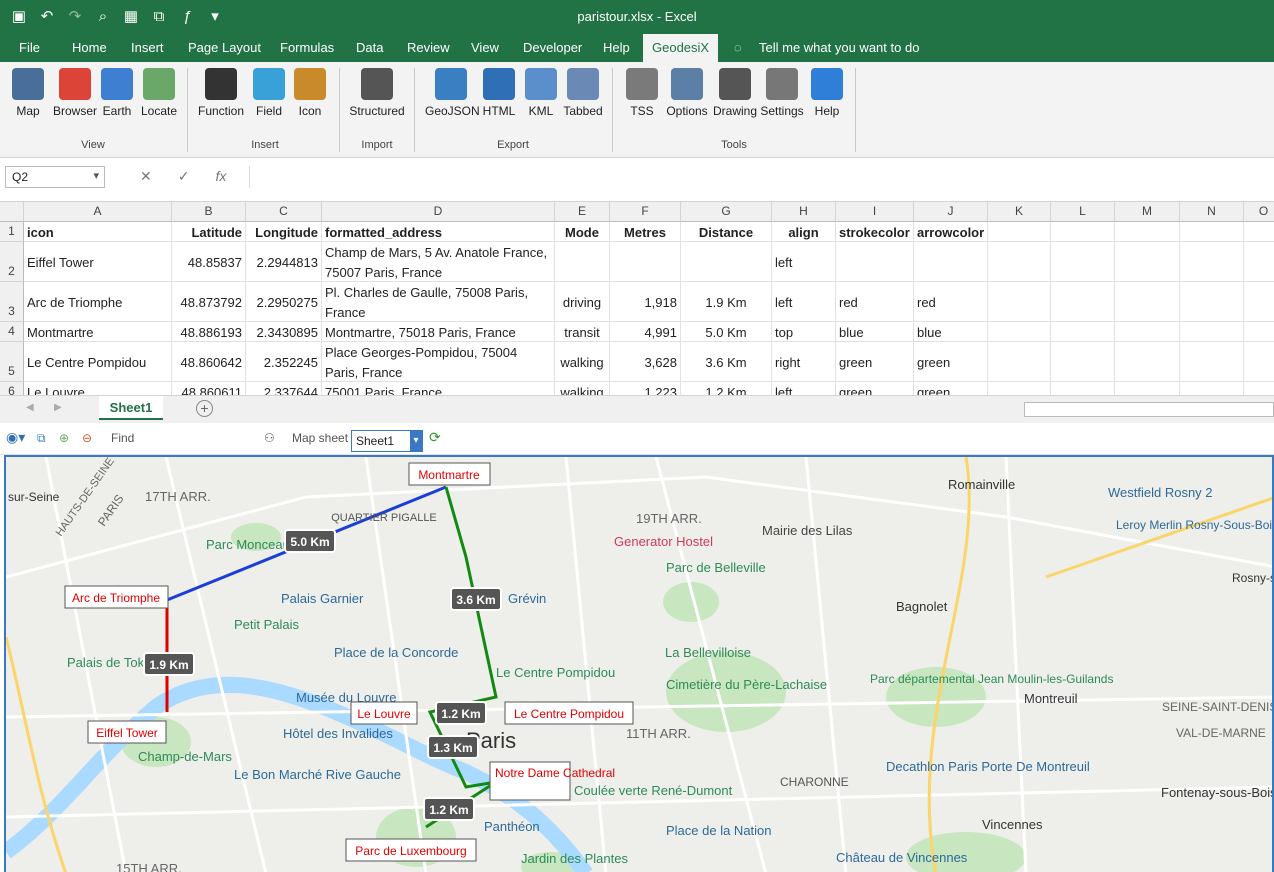 Image resolution: width=1274 pixels, height=872 pixels. I want to click on header-cell: Mode, so click(582, 232).